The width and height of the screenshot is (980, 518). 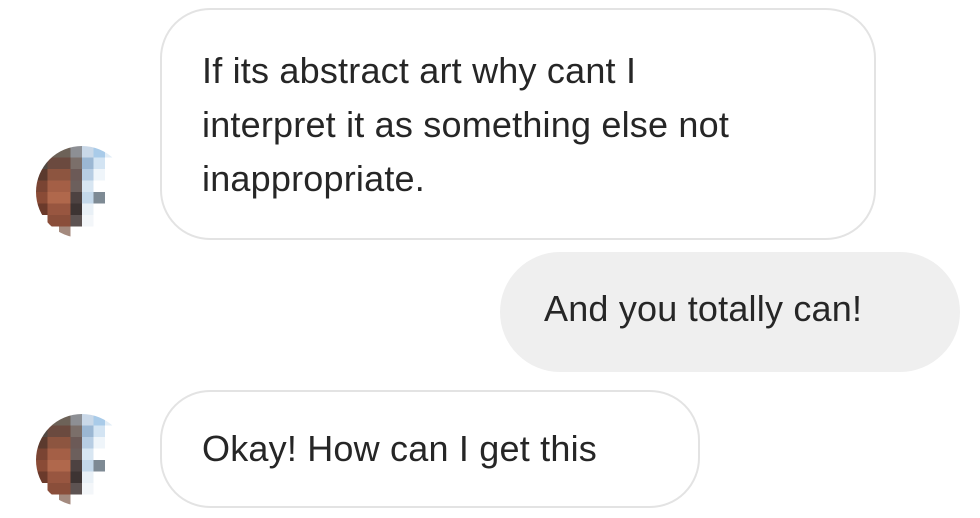 What do you see at coordinates (466, 124) in the screenshot?
I see `message-text-line: interpret it as something else not` at bounding box center [466, 124].